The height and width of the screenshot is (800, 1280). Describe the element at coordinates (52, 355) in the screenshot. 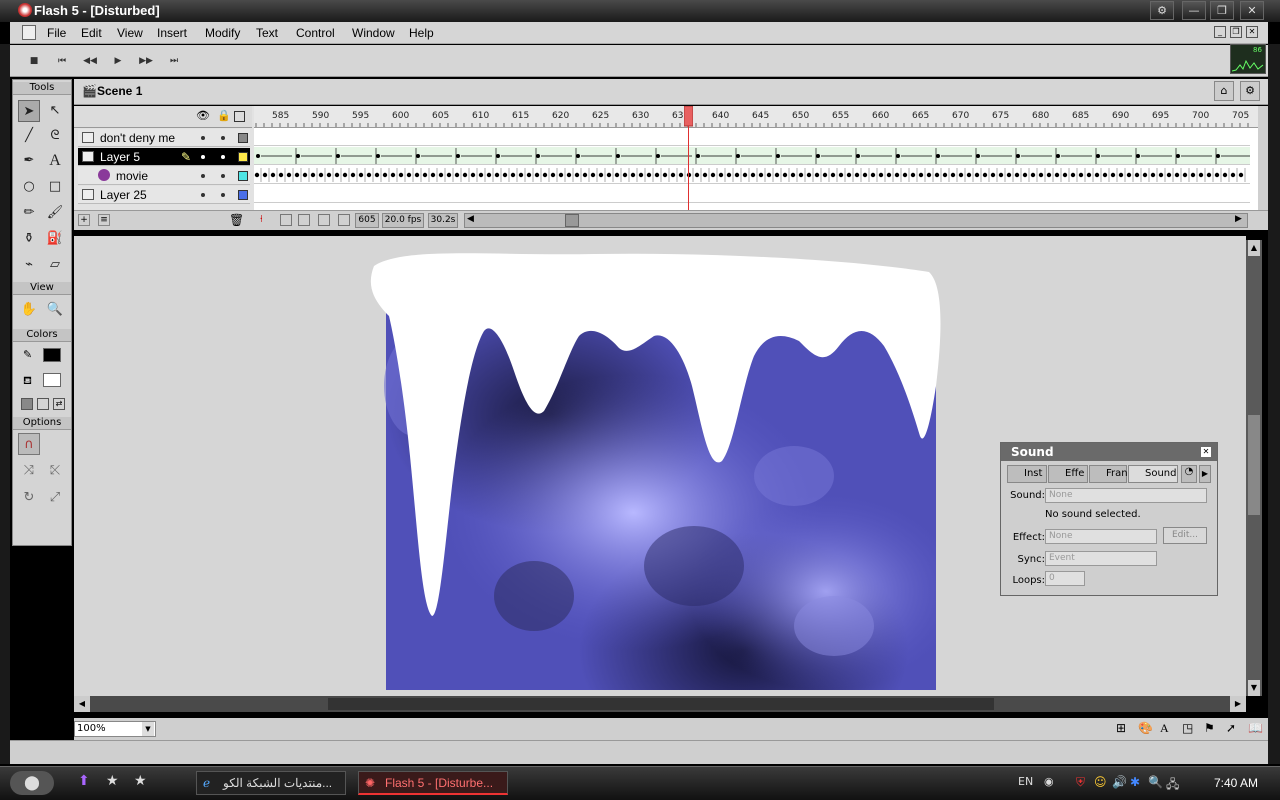

I see `stroke-color-swatch` at that location.